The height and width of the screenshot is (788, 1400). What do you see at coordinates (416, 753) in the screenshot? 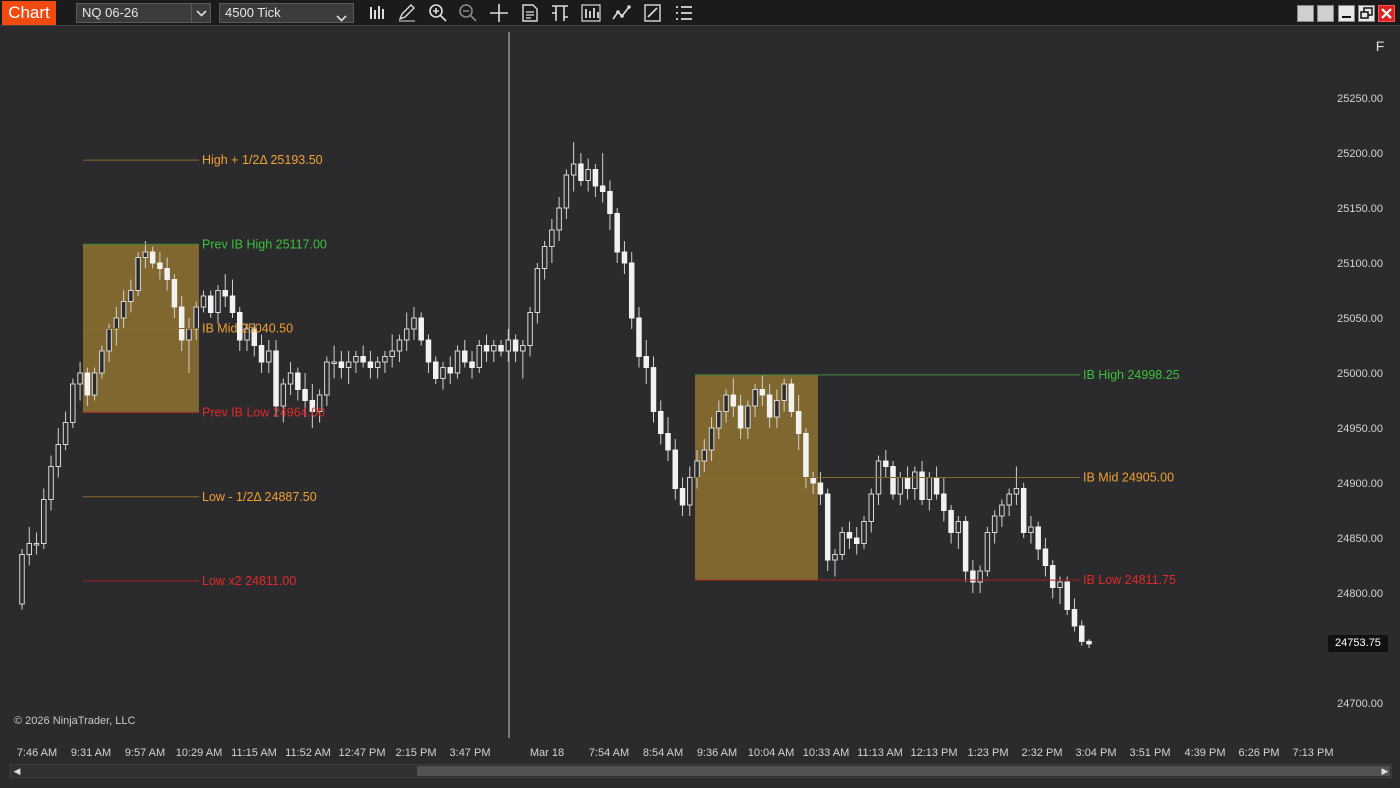
I see `time-axis-label: 2:15 PM` at bounding box center [416, 753].